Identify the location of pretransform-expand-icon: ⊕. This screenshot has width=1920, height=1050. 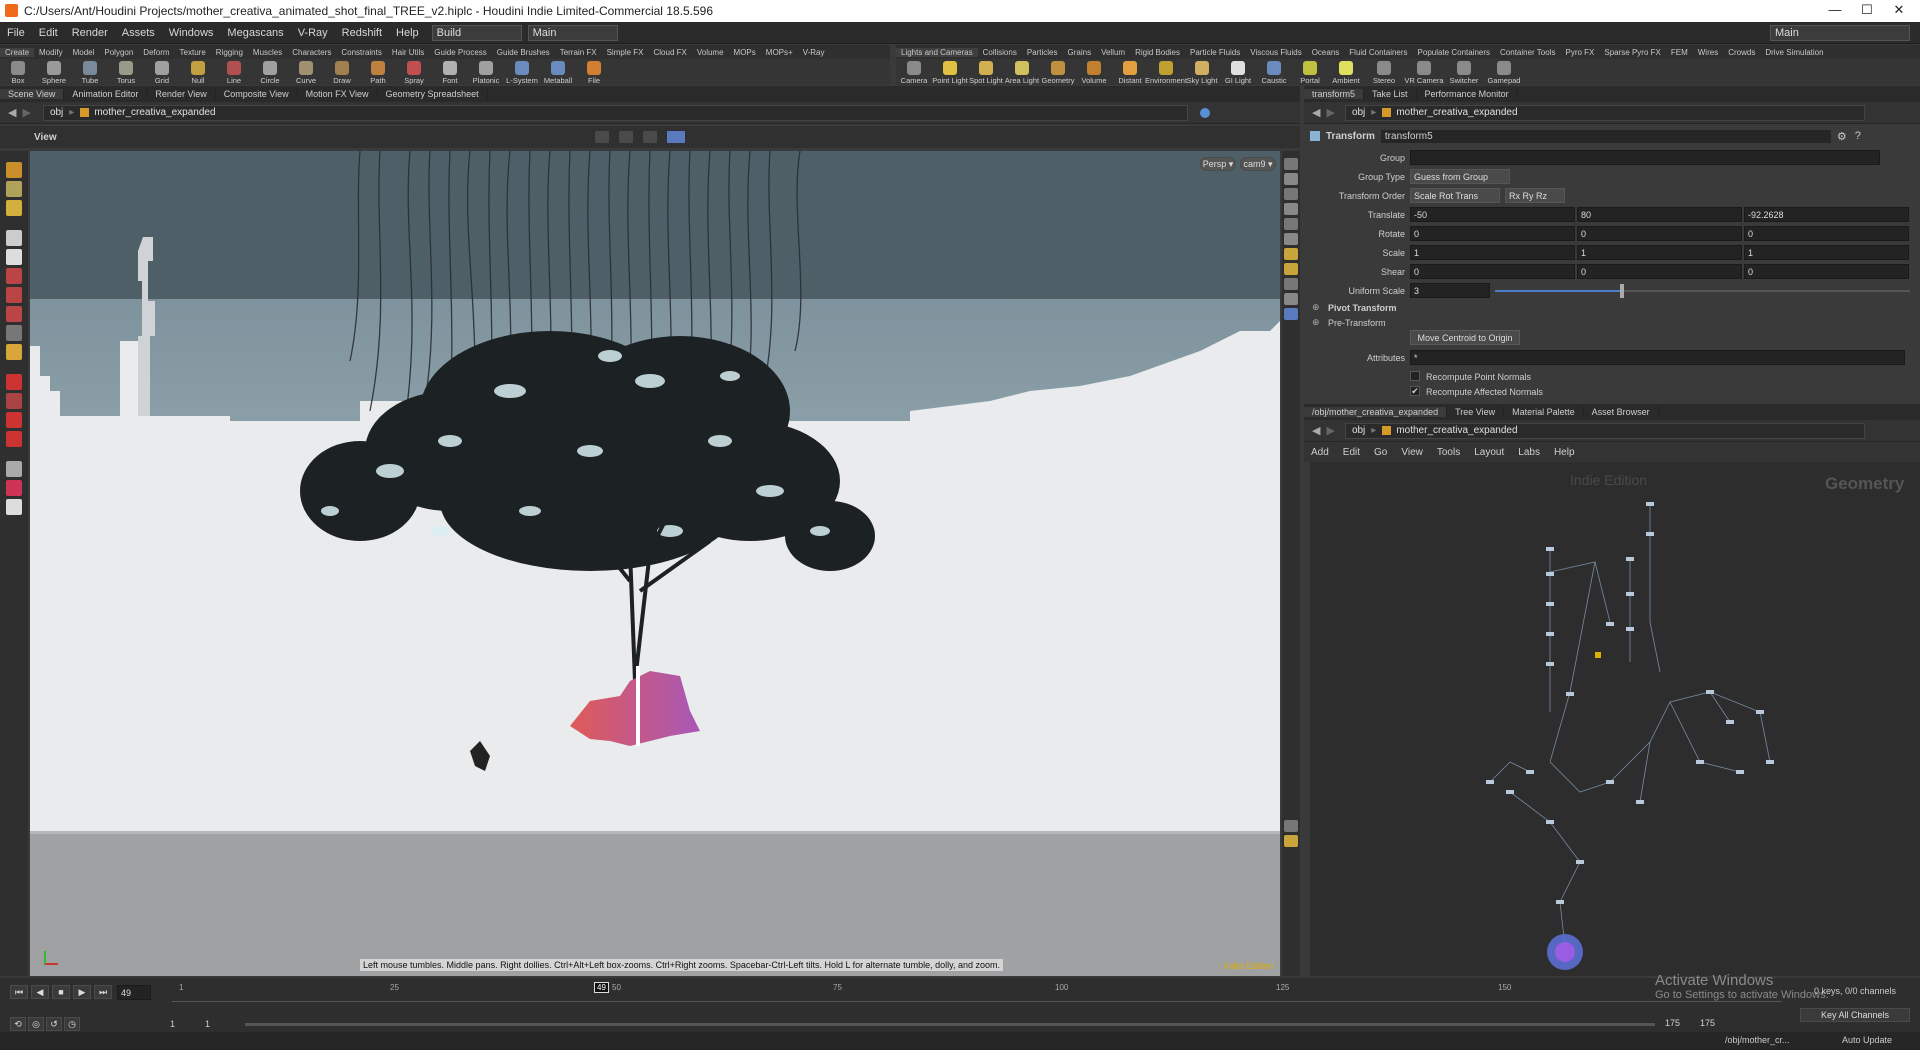
(1316, 322).